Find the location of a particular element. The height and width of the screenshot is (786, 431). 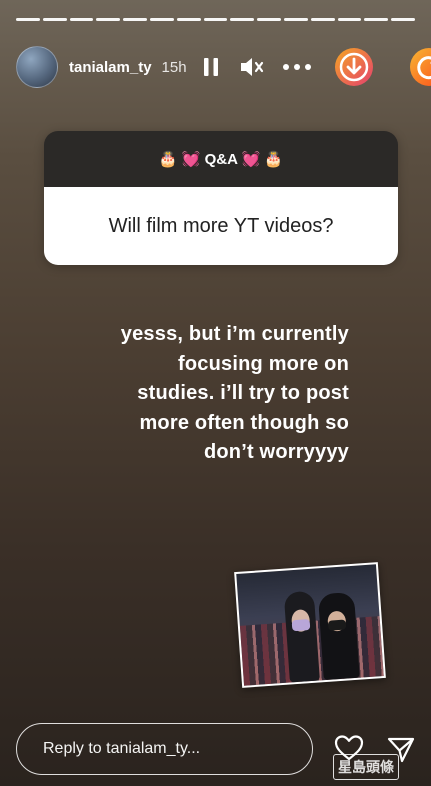

photo-sticker is located at coordinates (310, 625).